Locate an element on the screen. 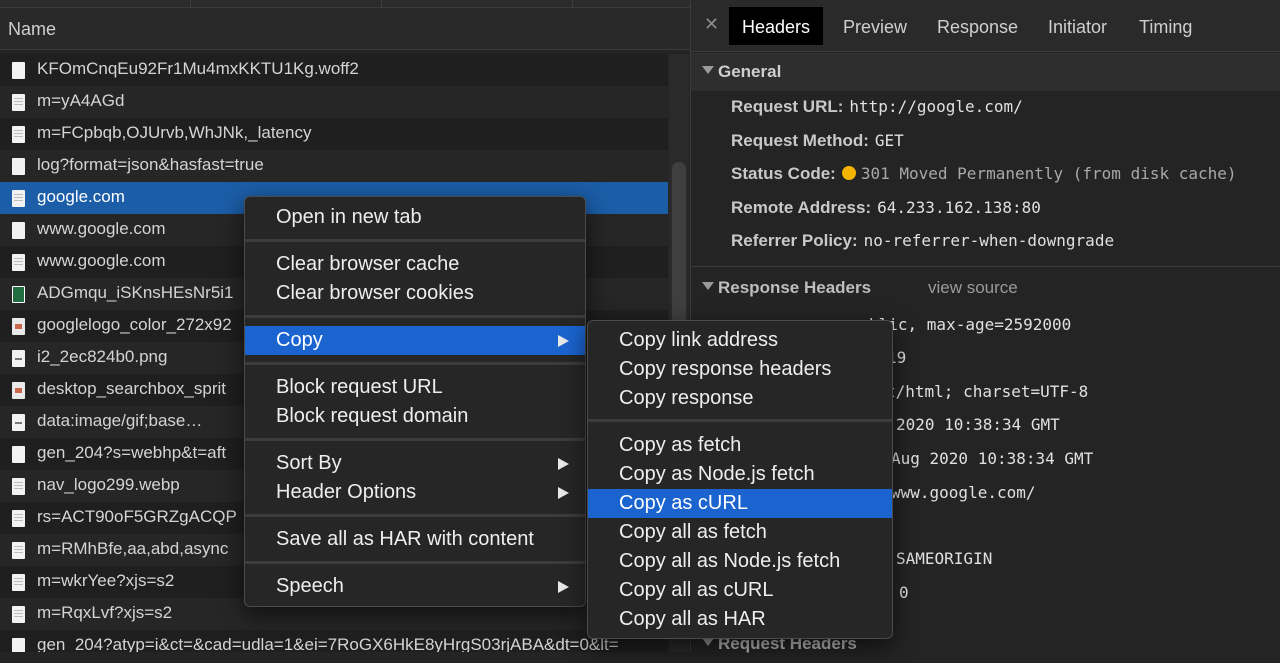 Image resolution: width=1280 pixels, height=663 pixels. menu-item-copy-link: Copy link address is located at coordinates (740, 340).